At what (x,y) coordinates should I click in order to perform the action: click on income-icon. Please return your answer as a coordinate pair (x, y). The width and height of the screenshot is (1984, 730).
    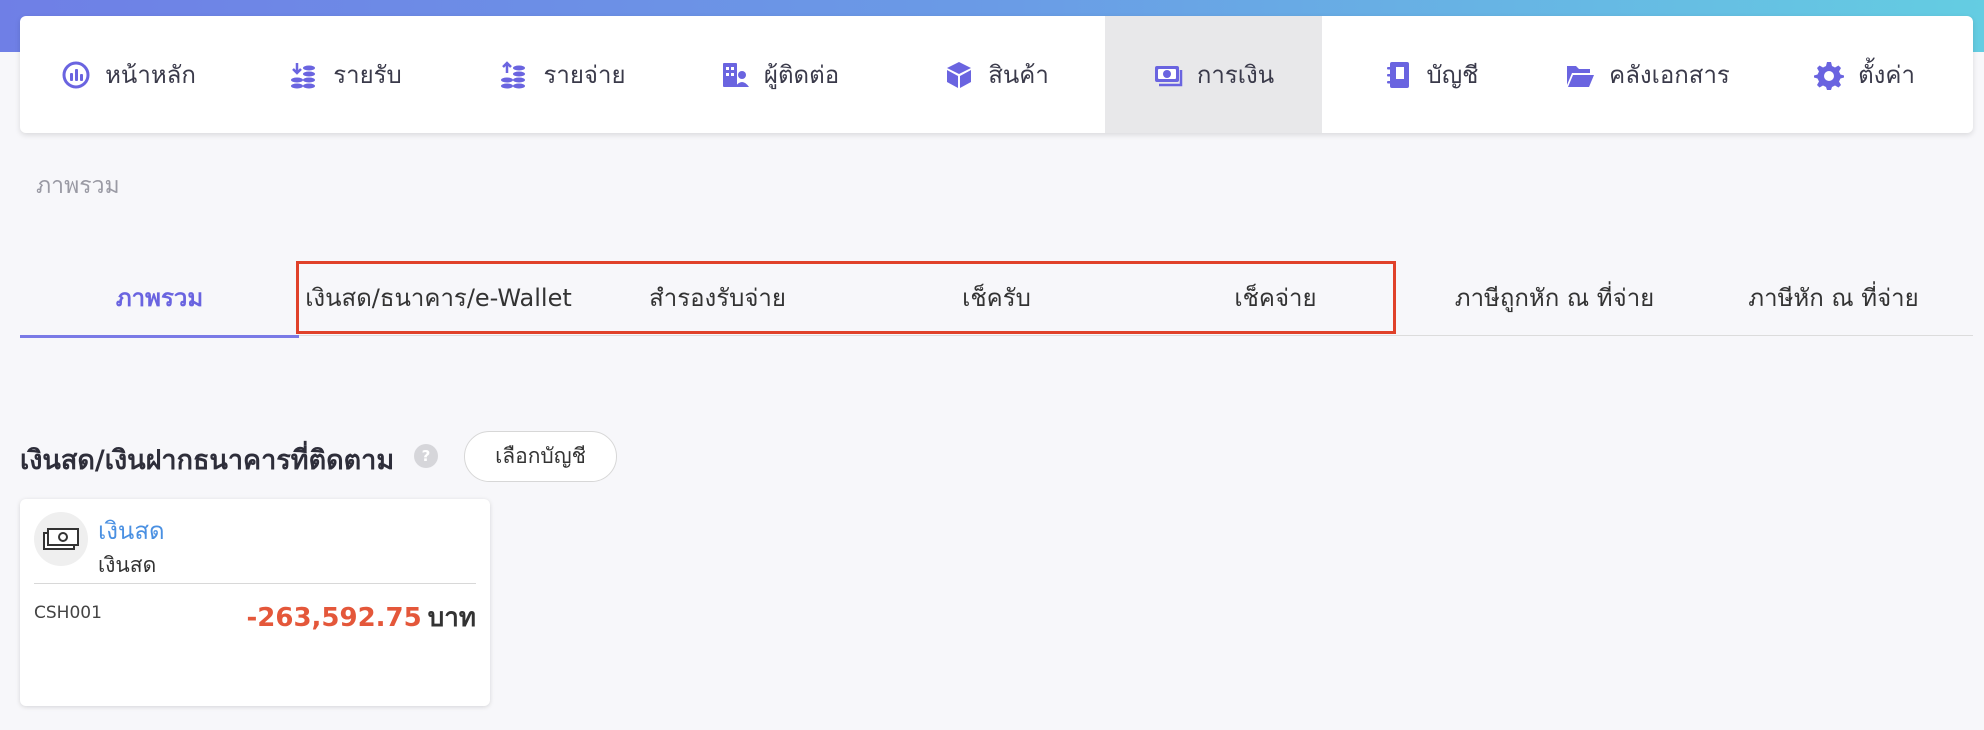
    Looking at the image, I should click on (304, 75).